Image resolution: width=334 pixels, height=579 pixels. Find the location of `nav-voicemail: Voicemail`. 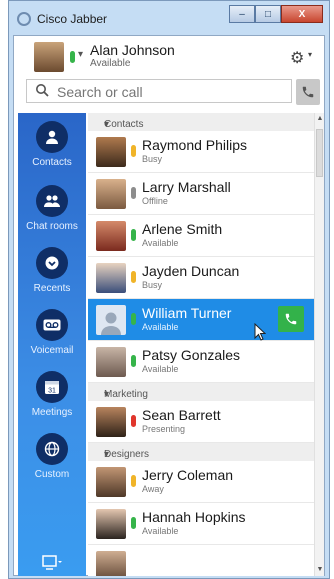

nav-voicemail: Voicemail is located at coordinates (52, 332).